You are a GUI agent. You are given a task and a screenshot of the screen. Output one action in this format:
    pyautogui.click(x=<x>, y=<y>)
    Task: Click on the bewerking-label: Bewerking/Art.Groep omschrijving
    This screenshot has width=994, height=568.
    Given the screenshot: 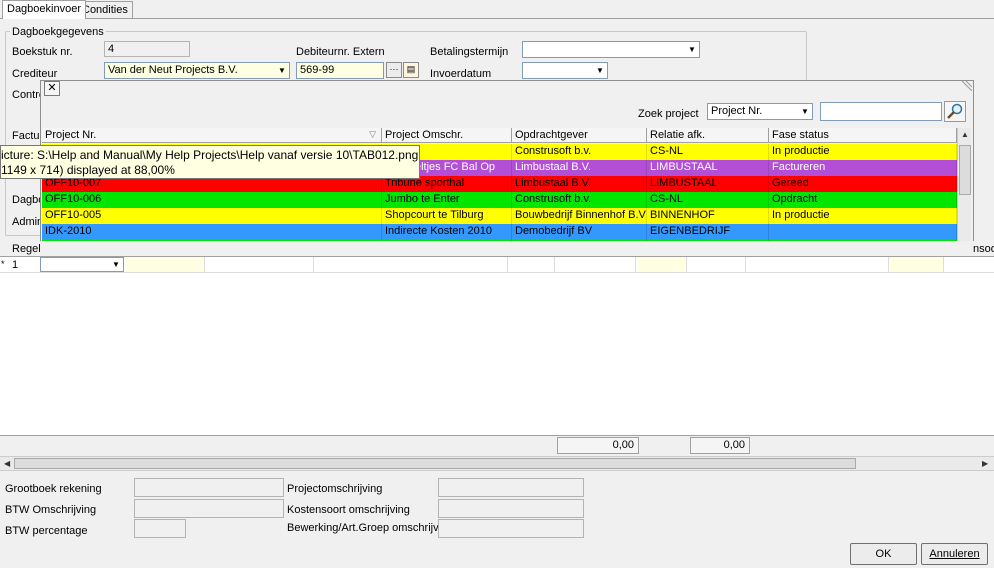 What is the action you would take?
    pyautogui.click(x=370, y=528)
    